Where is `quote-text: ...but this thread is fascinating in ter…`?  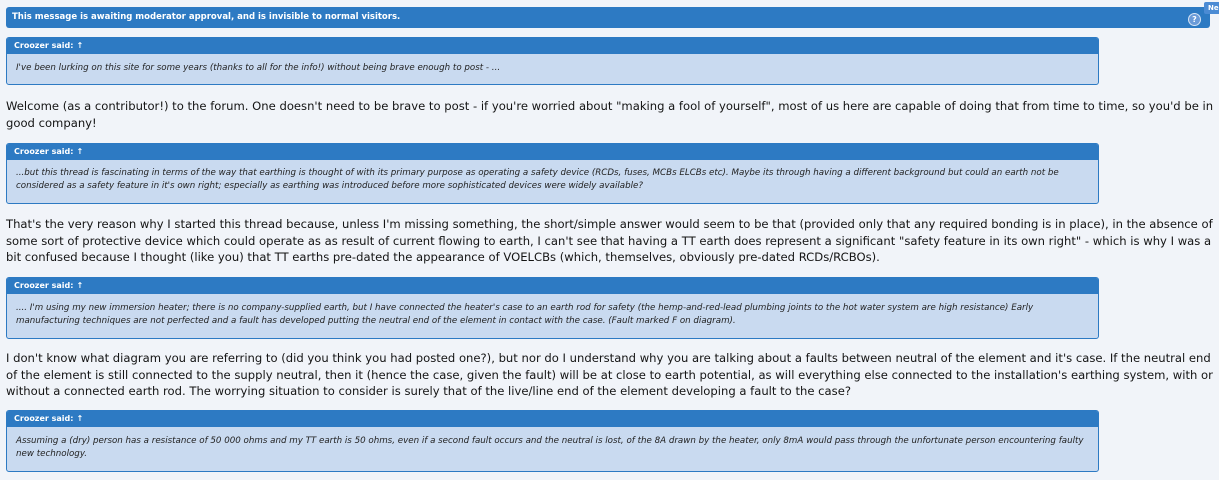 quote-text: ...but this thread is fascinating in ter… is located at coordinates (537, 179).